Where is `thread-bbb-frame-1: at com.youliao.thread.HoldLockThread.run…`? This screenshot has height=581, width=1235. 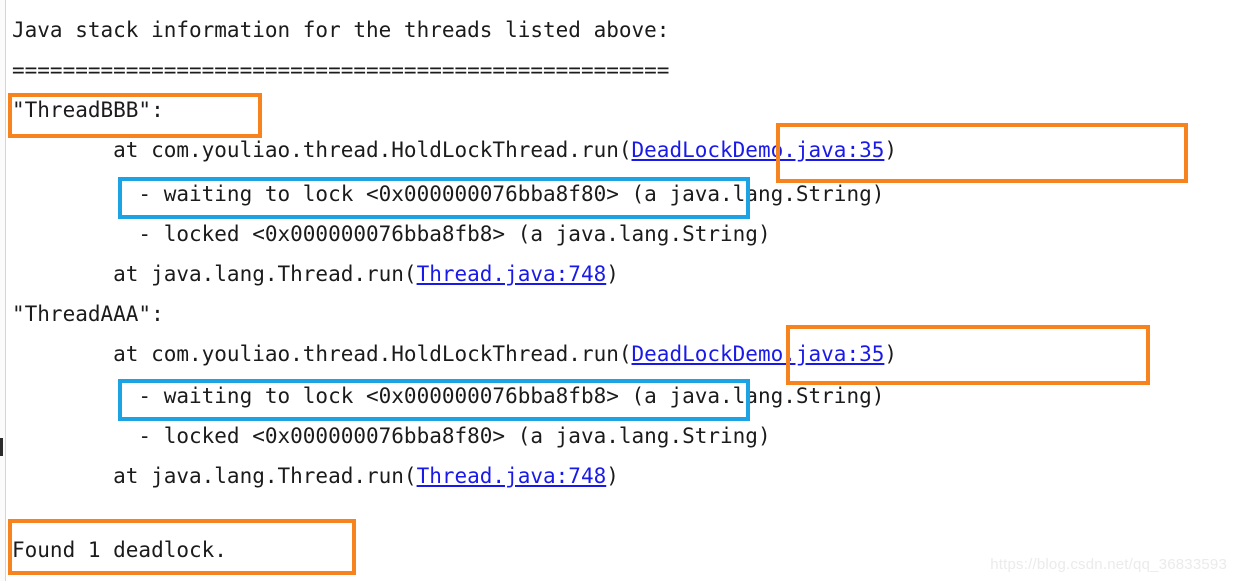 thread-bbb-frame-1: at com.youliao.thread.HoldLockThread.run… is located at coordinates (454, 150).